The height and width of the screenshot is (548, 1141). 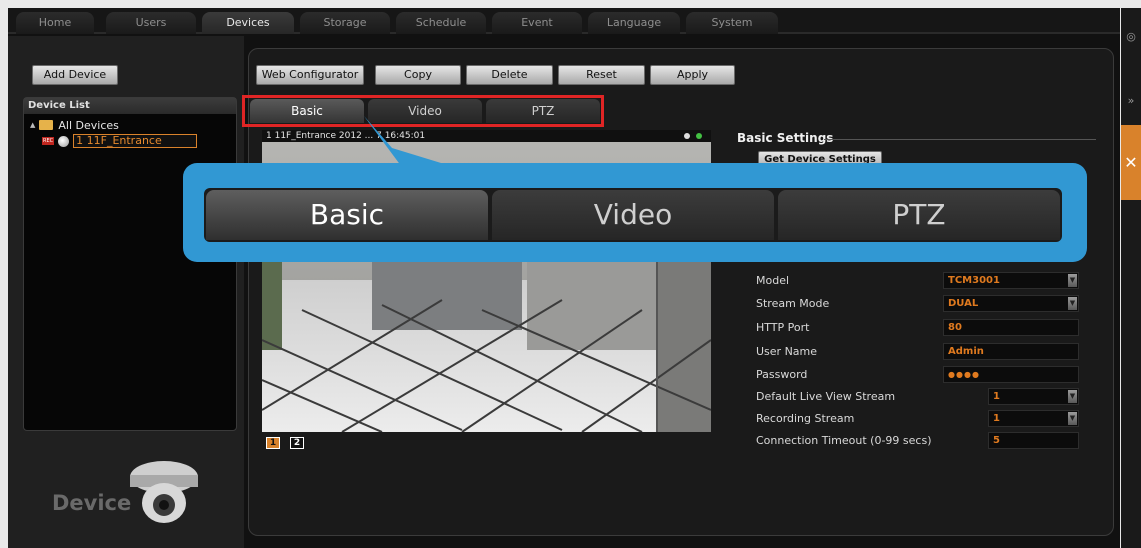 I want to click on camera-graphic, so click(x=164, y=492).